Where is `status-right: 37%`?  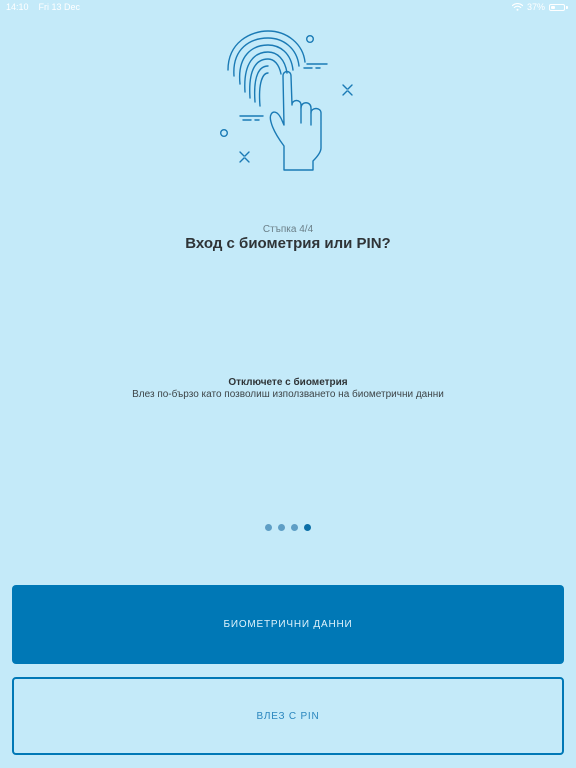 status-right: 37% is located at coordinates (539, 7).